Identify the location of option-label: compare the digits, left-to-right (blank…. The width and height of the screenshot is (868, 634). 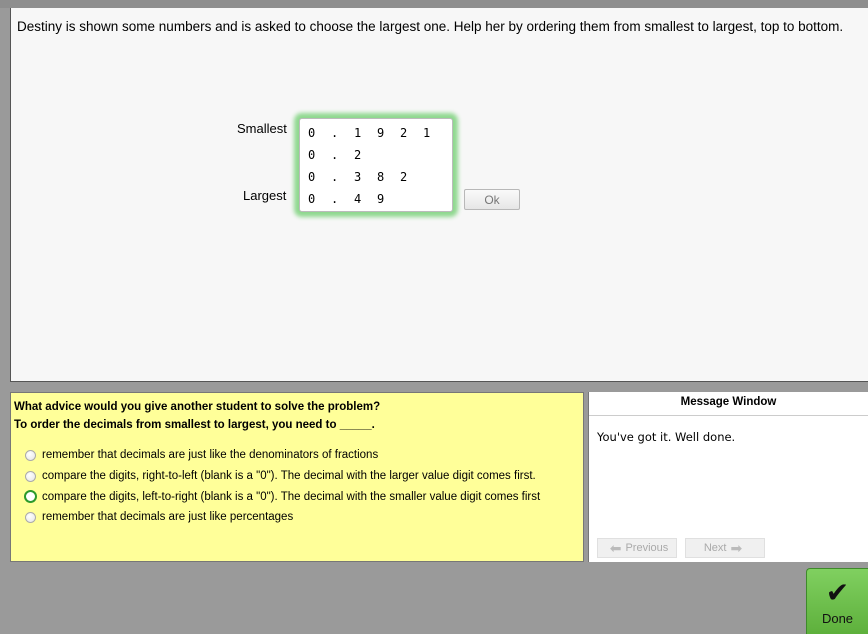
(291, 496).